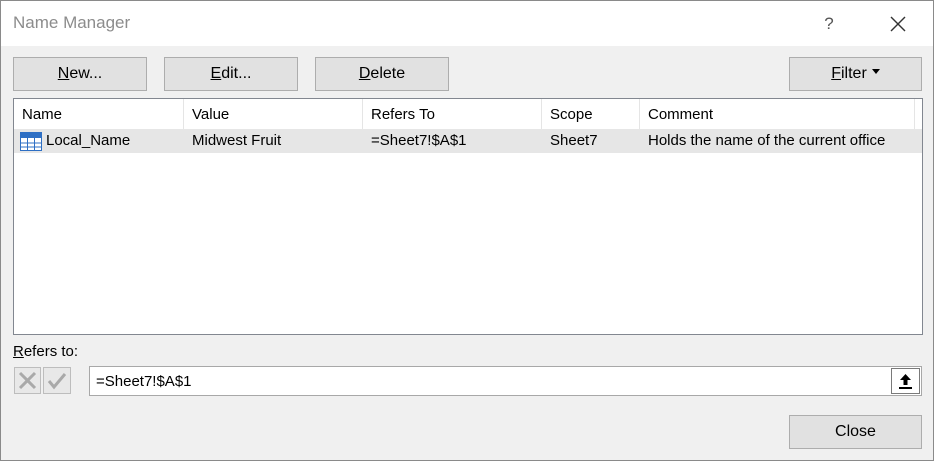  What do you see at coordinates (419, 140) in the screenshot?
I see `cell-refers-to: =Sheet7!$A$1` at bounding box center [419, 140].